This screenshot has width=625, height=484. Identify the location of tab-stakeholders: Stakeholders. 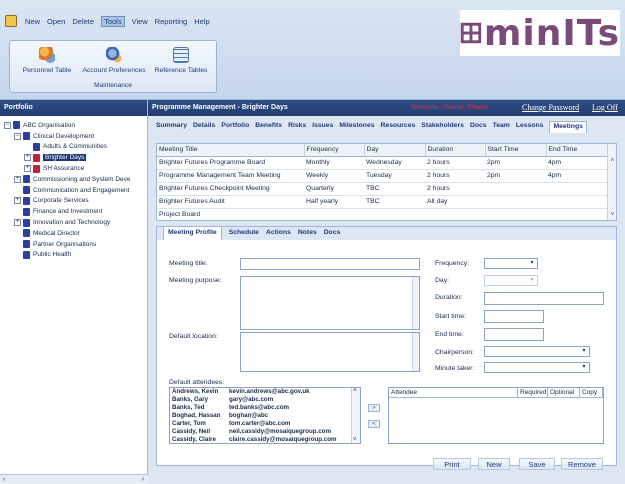
(442, 127).